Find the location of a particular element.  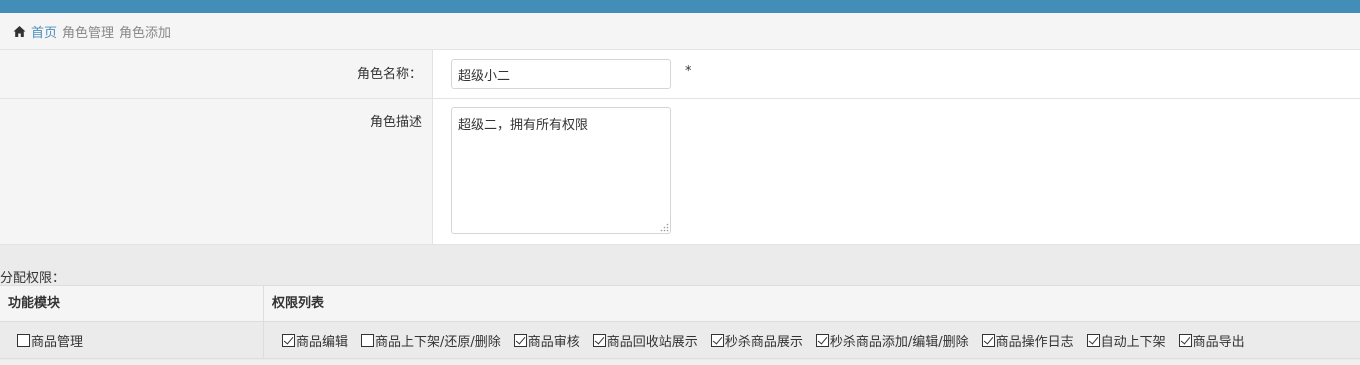

checkbox-label: 商品导出 is located at coordinates (1218, 342).